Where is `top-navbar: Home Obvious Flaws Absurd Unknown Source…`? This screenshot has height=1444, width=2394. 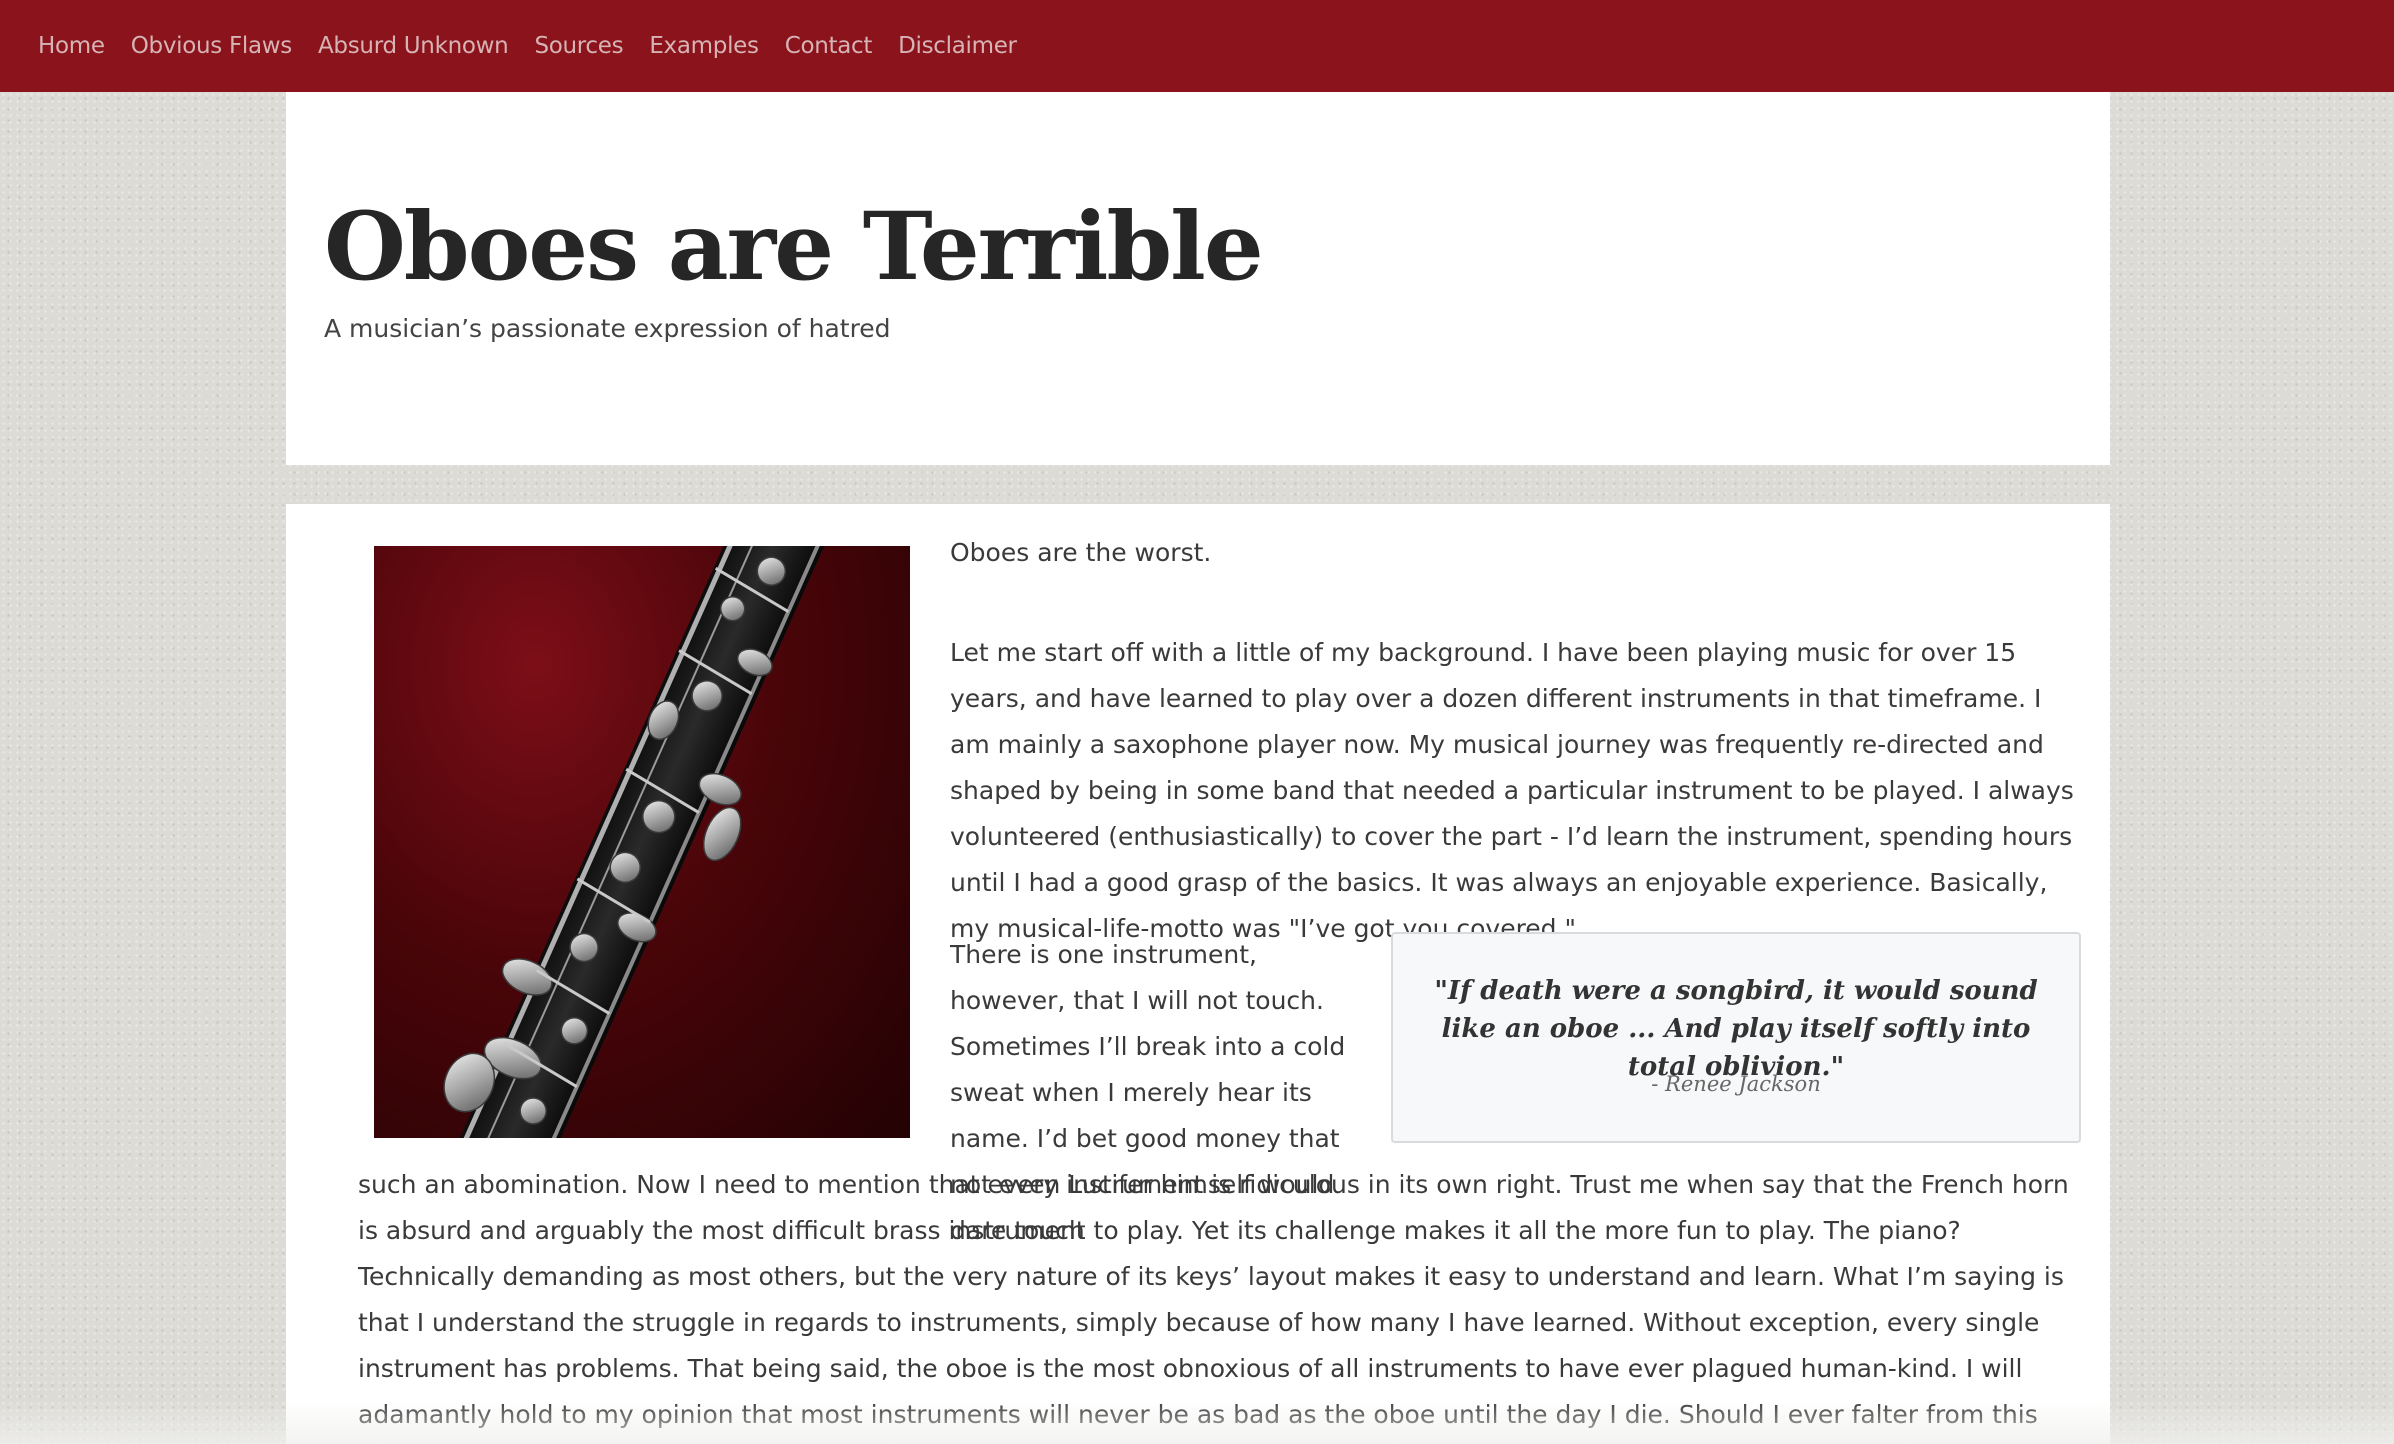
top-navbar: Home Obvious Flaws Absurd Unknown Source… is located at coordinates (1197, 46).